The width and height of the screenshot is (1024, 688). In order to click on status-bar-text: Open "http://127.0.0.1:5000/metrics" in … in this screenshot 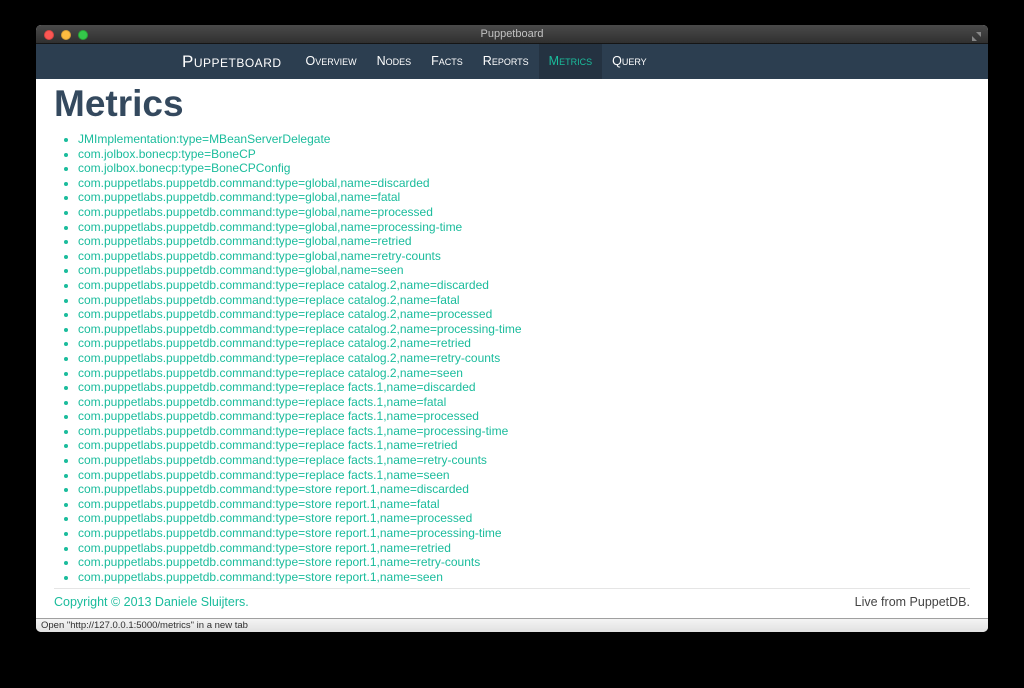, I will do `click(144, 625)`.